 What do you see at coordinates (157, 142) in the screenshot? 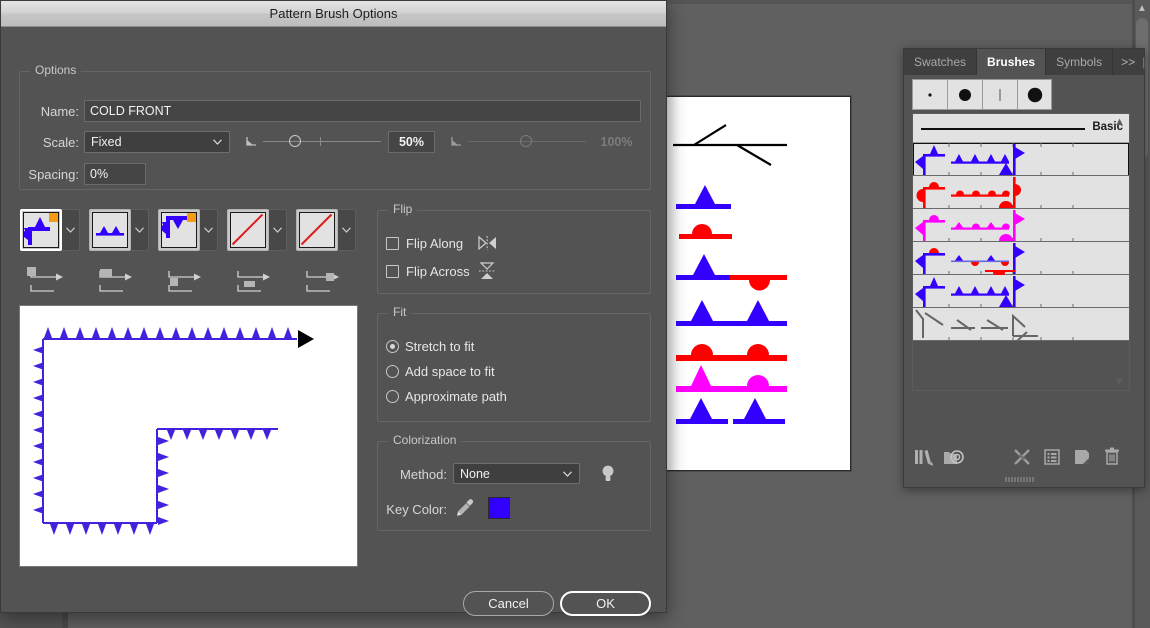
I see `scale-select: Fixed` at bounding box center [157, 142].